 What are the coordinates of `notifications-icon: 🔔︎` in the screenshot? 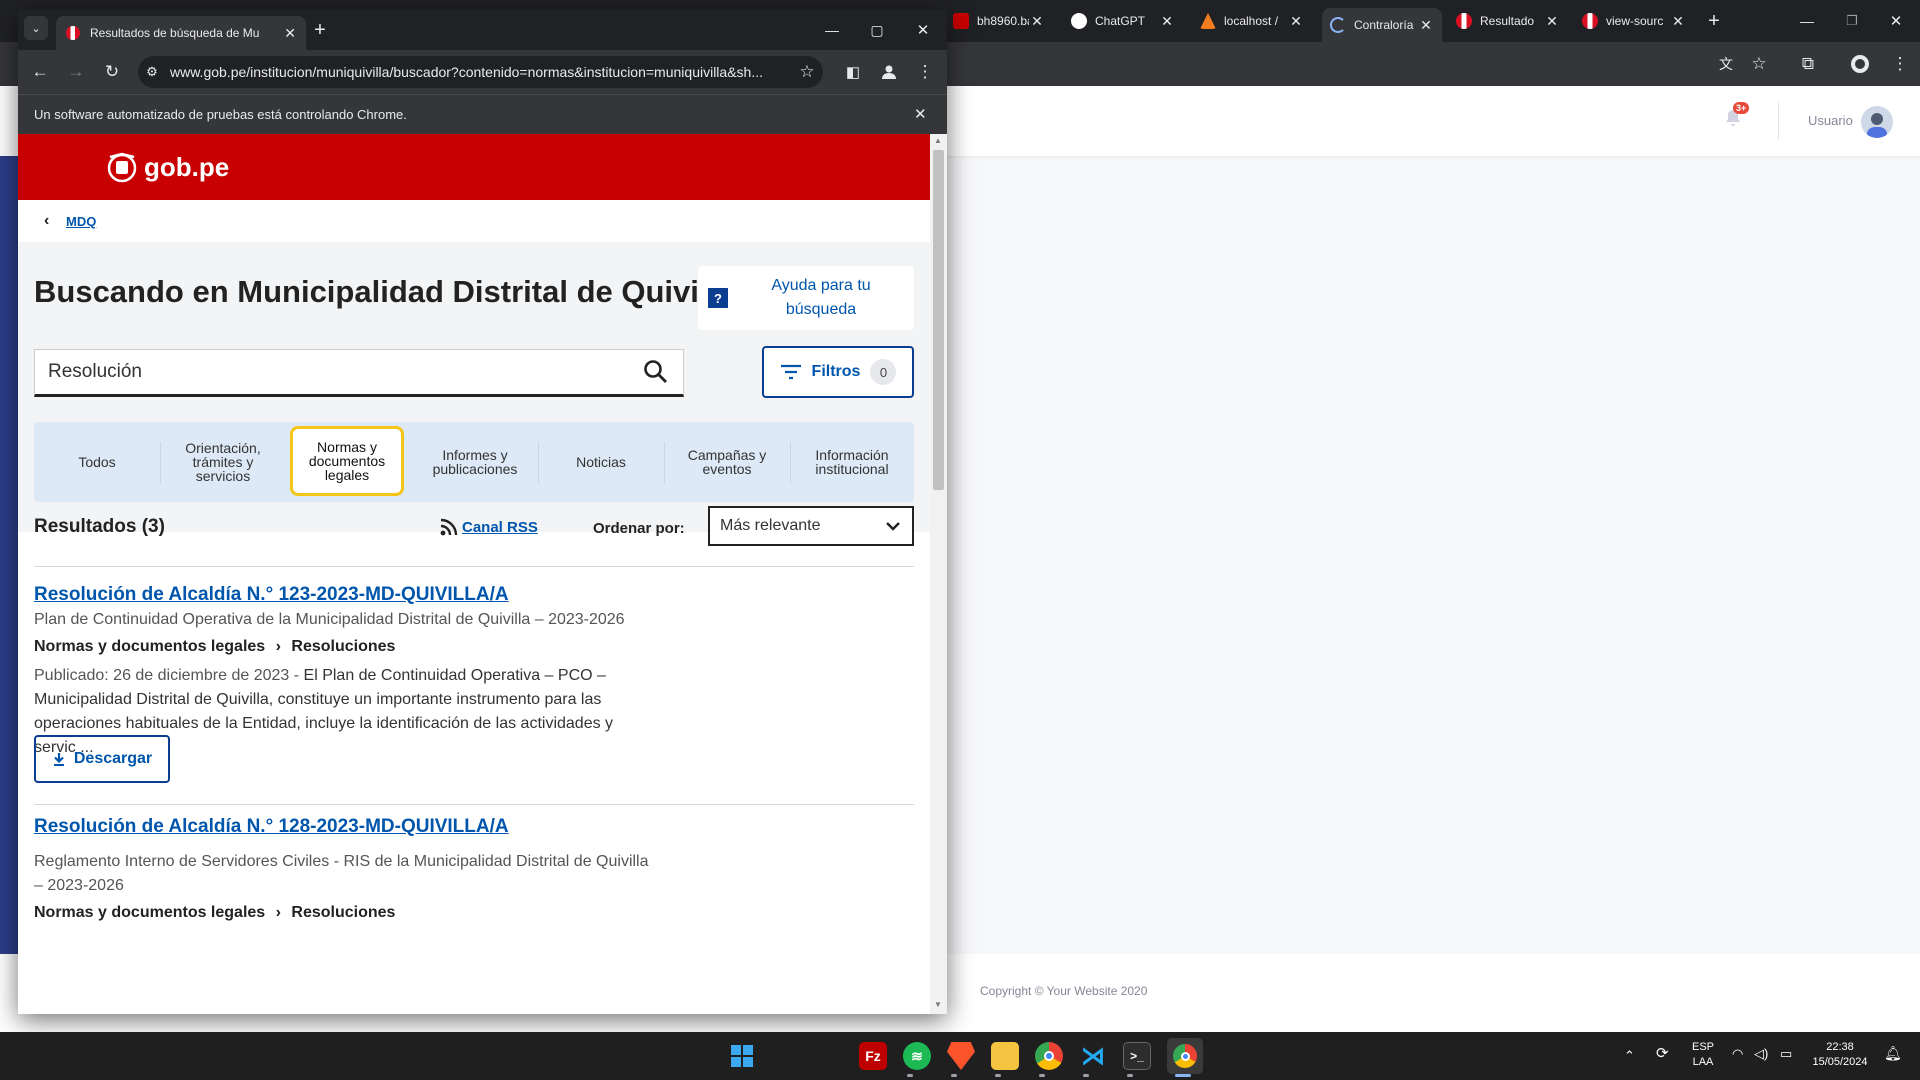 It's located at (1893, 1053).